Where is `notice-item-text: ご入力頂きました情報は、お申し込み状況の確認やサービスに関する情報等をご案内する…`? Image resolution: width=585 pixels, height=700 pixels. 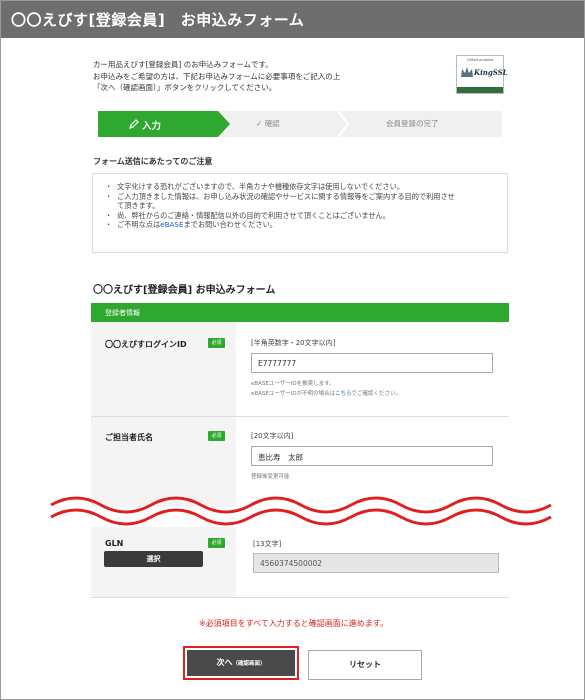 notice-item-text: ご入力頂きました情報は、お申し込み状況の確認やサービスに関する情報等をご案内する… is located at coordinates (286, 196).